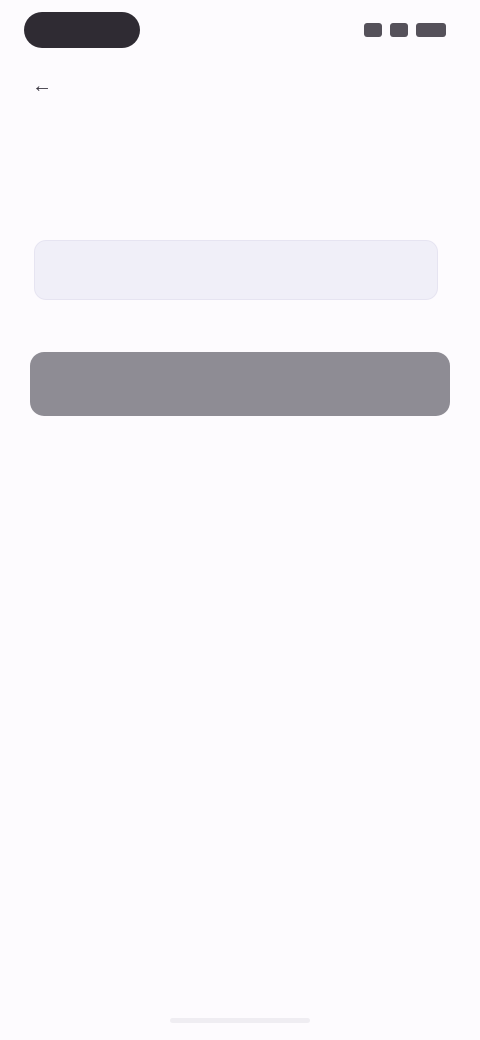 The image size is (480, 1040). I want to click on primary-button, so click(240, 384).